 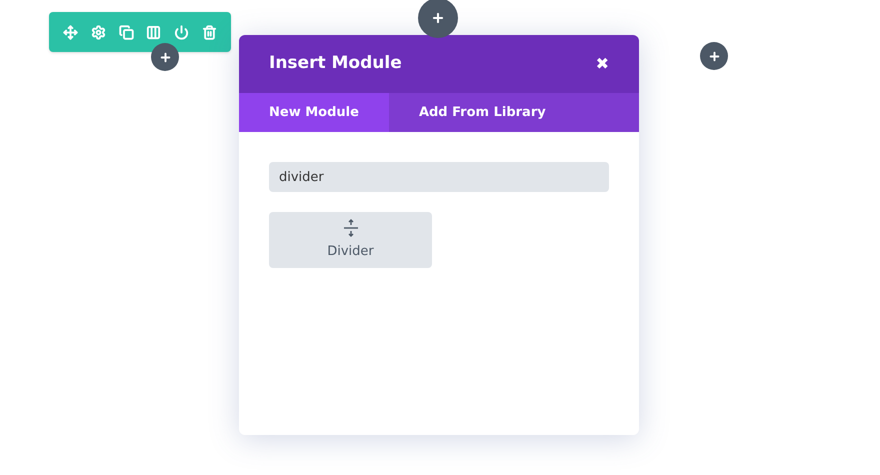 What do you see at coordinates (98, 32) in the screenshot?
I see `settings-icon` at bounding box center [98, 32].